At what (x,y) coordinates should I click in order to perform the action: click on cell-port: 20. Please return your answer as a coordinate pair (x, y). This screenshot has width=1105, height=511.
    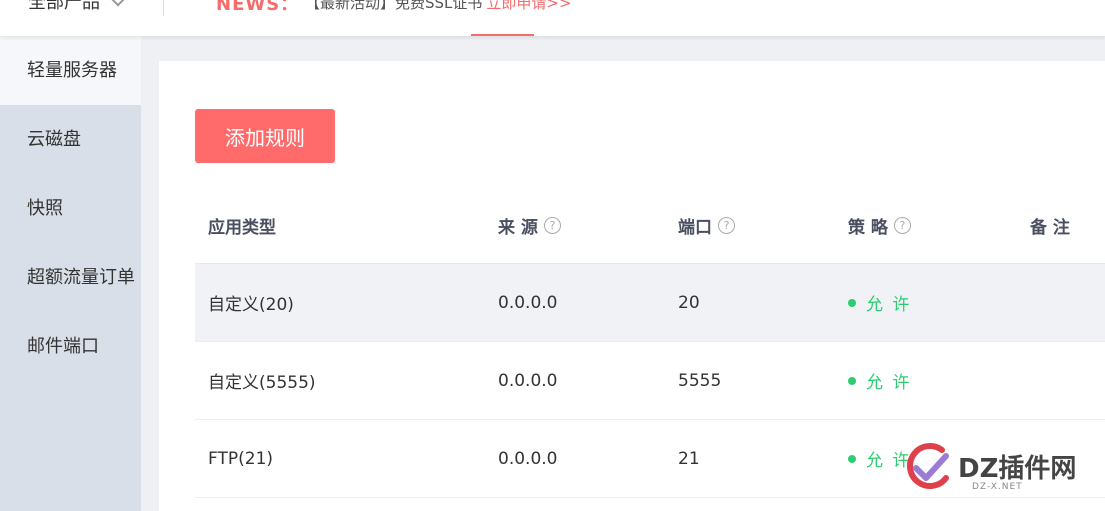
    Looking at the image, I should click on (689, 302).